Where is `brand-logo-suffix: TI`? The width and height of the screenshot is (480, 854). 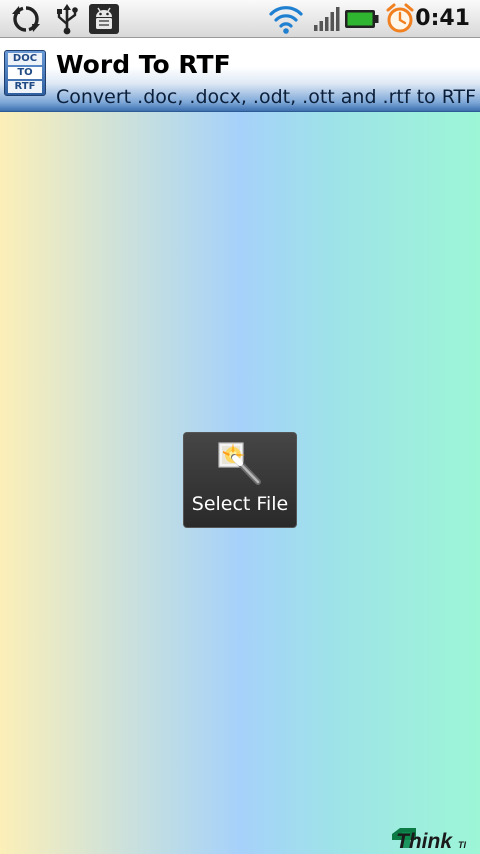 brand-logo-suffix: TI is located at coordinates (462, 845).